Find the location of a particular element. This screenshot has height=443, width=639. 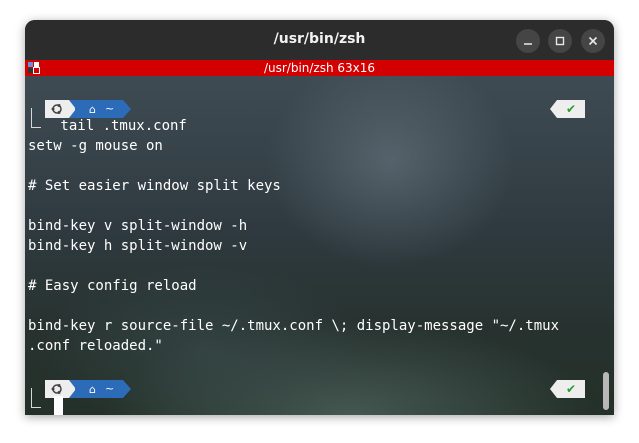

output-line: bind-key h split-window -v is located at coordinates (138, 246).